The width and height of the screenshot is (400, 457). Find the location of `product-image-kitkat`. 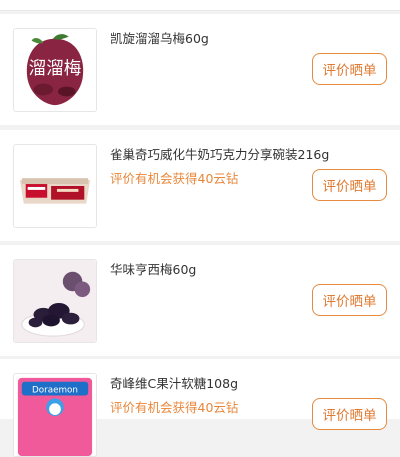

product-image-kitkat is located at coordinates (55, 186).